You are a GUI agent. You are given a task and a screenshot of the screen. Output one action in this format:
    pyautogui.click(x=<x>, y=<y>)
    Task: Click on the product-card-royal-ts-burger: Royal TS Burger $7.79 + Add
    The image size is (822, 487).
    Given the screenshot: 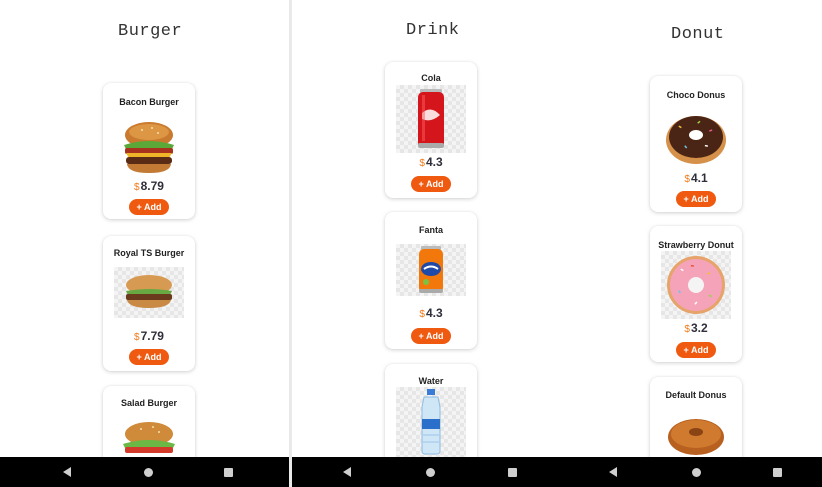 What is the action you would take?
    pyautogui.click(x=149, y=303)
    